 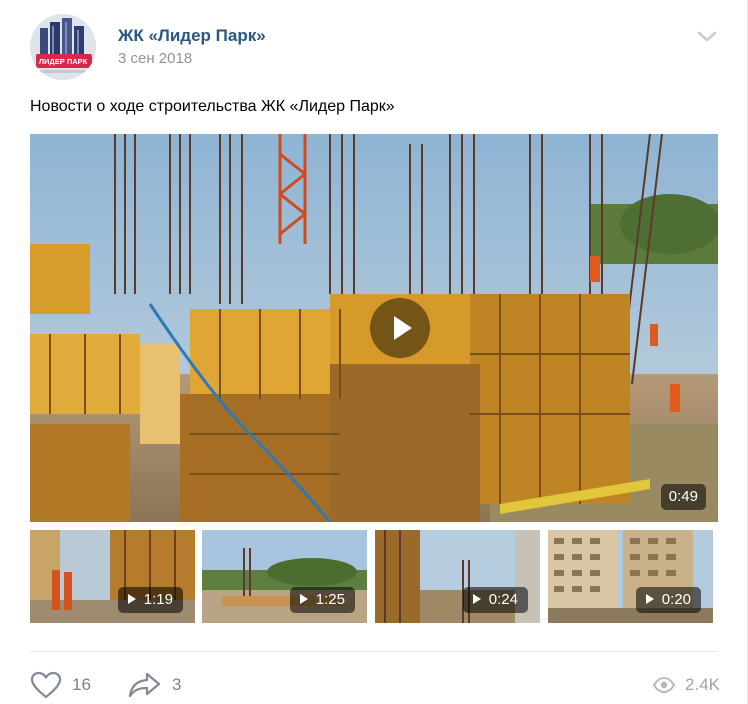 What do you see at coordinates (177, 684) in the screenshot?
I see `share-count: 3` at bounding box center [177, 684].